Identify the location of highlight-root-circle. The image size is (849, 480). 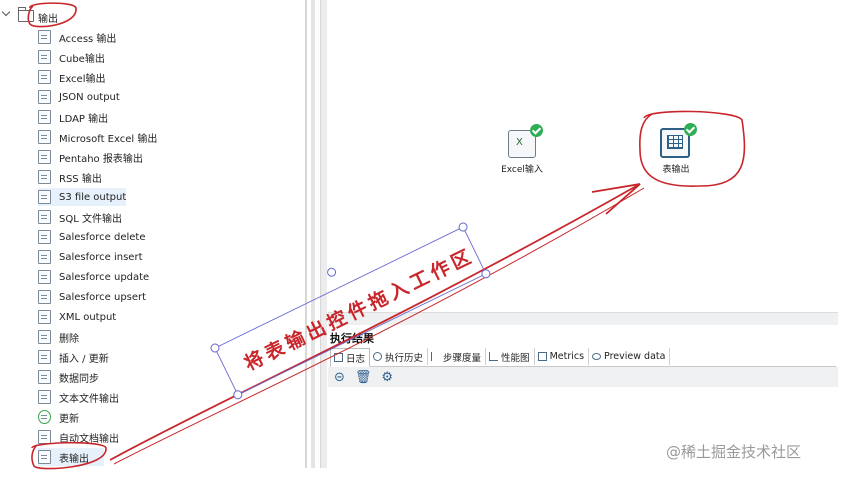
(52, 15).